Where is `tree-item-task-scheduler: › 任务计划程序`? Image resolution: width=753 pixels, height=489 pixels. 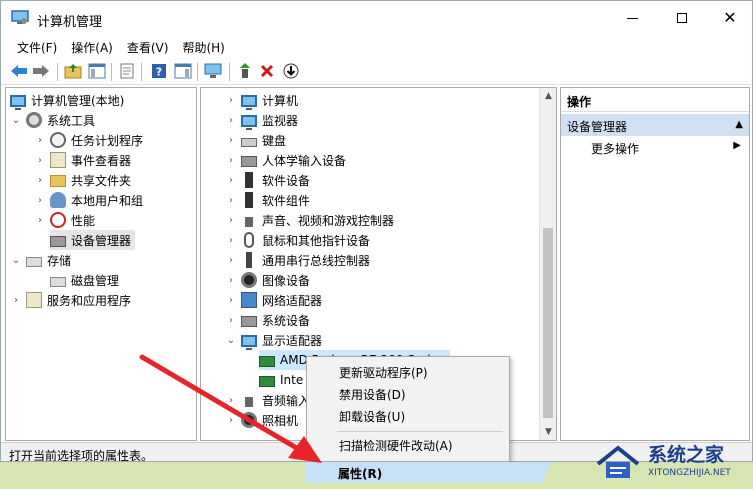 tree-item-task-scheduler: › 任务计划程序 is located at coordinates (88, 140).